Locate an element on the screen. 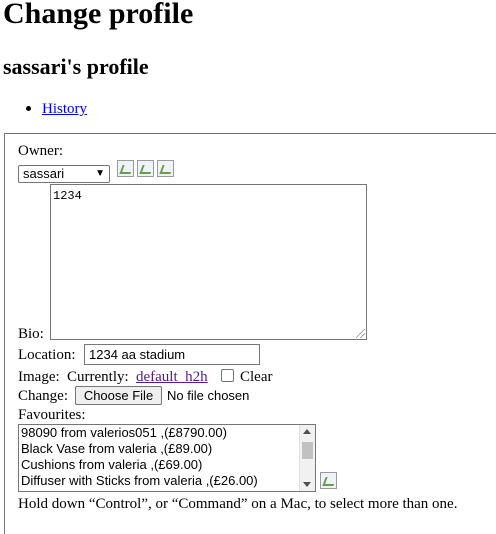 This screenshot has width=496, height=534. location-label: Location: is located at coordinates (47, 355).